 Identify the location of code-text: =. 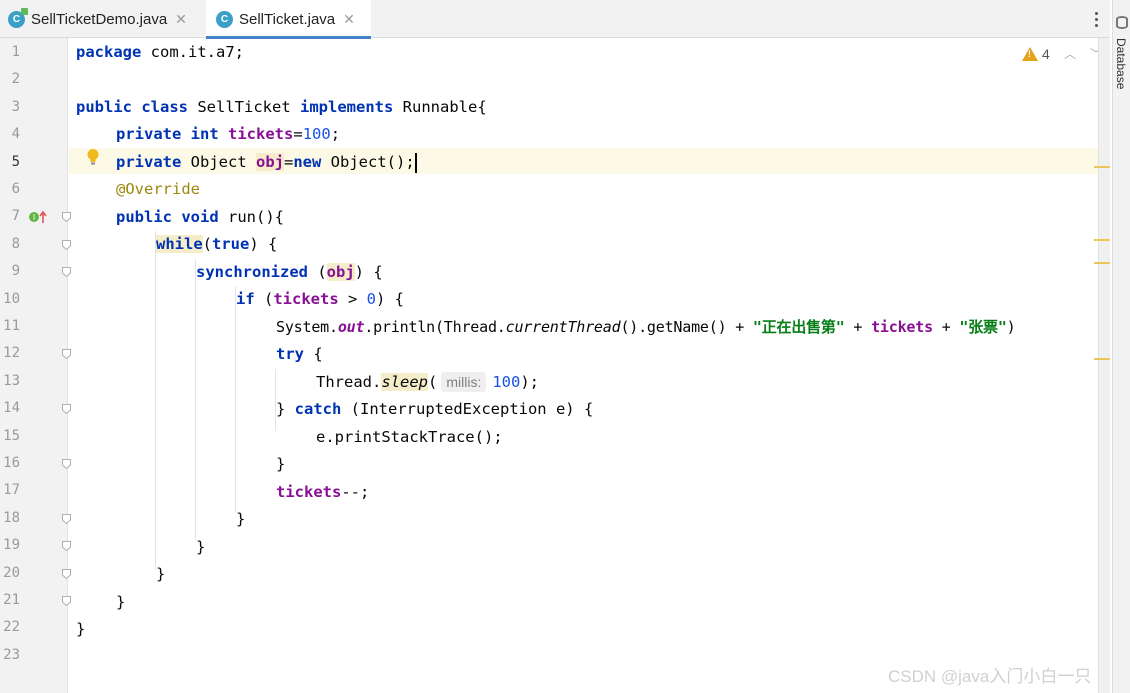
(298, 134).